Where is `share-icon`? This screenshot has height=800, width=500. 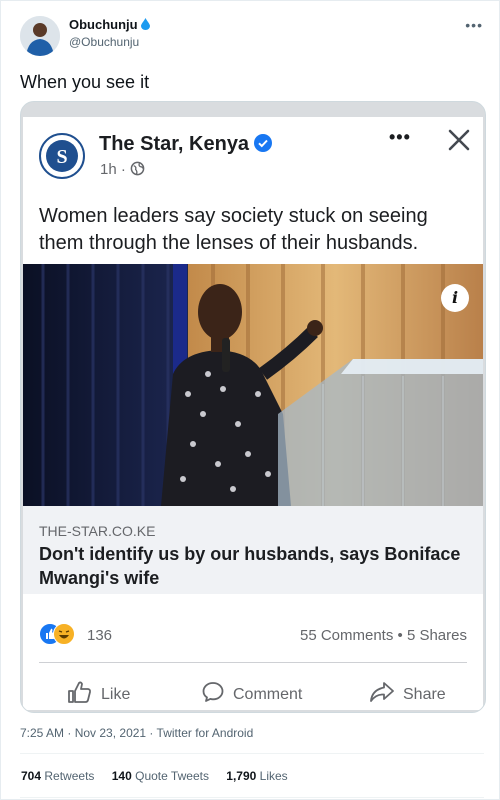 share-icon is located at coordinates (382, 692).